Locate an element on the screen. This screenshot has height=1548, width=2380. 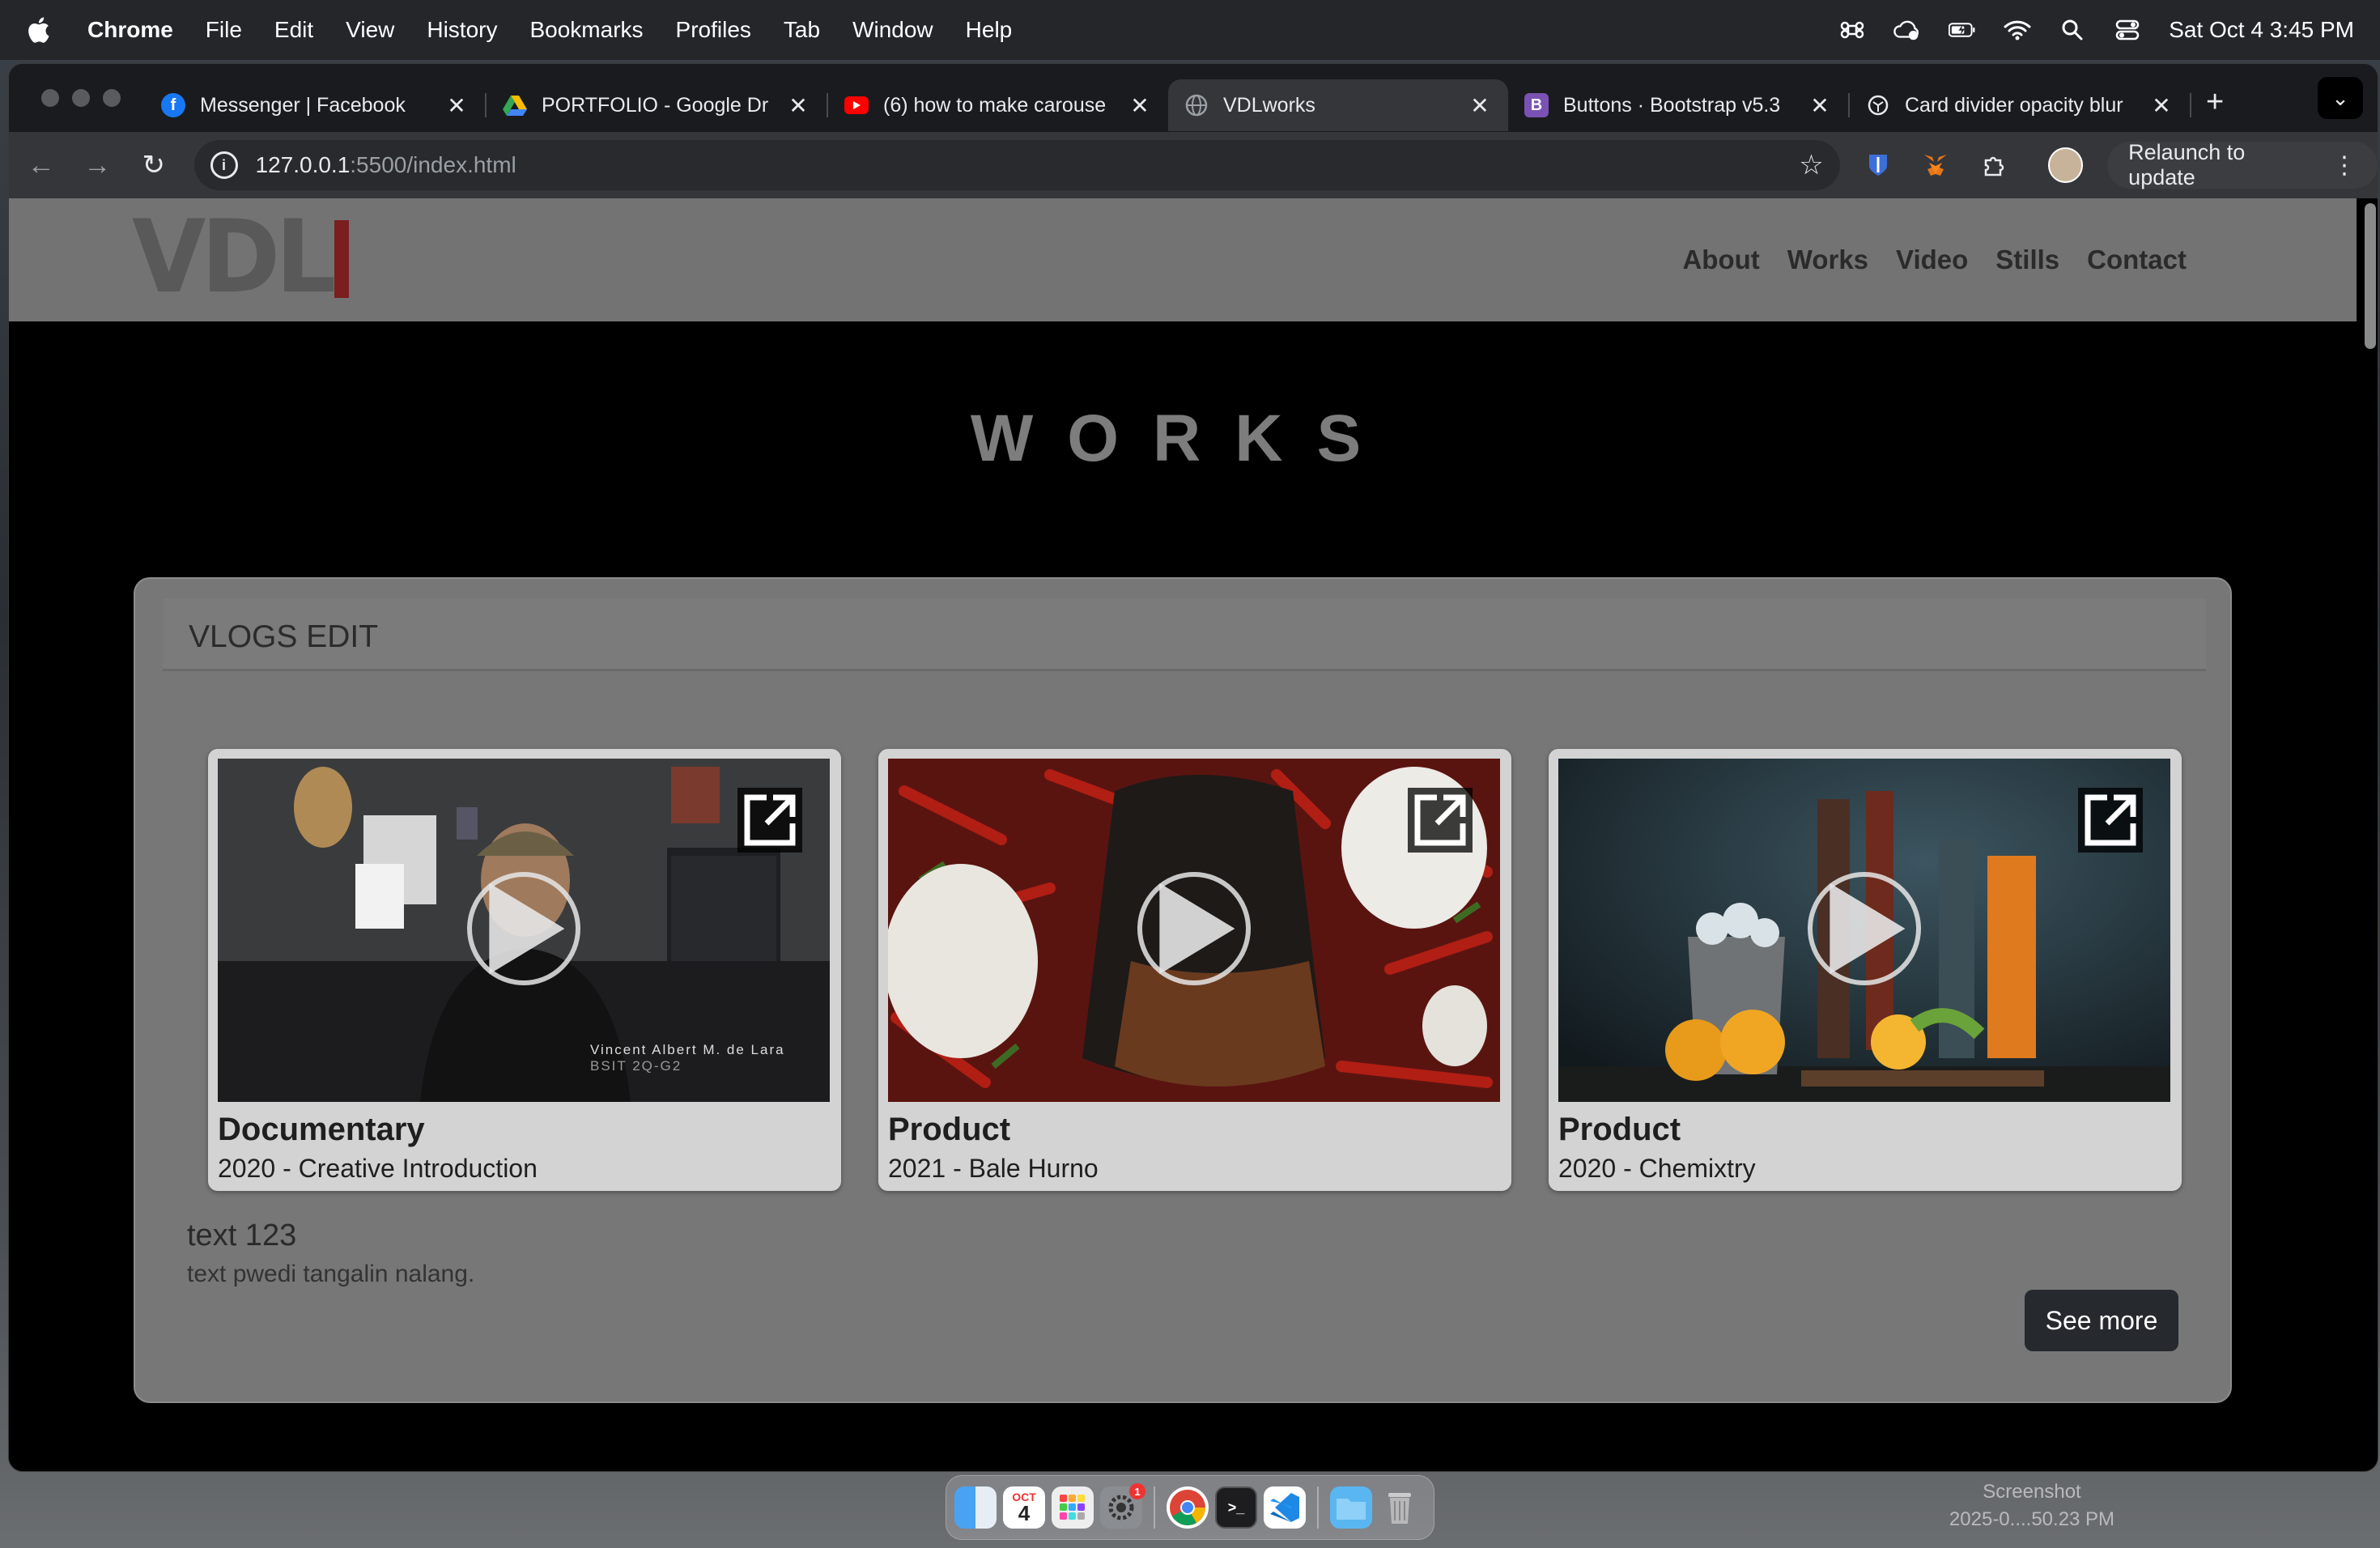
tab-search-chevron-icon: ⌄ is located at coordinates (2341, 98).